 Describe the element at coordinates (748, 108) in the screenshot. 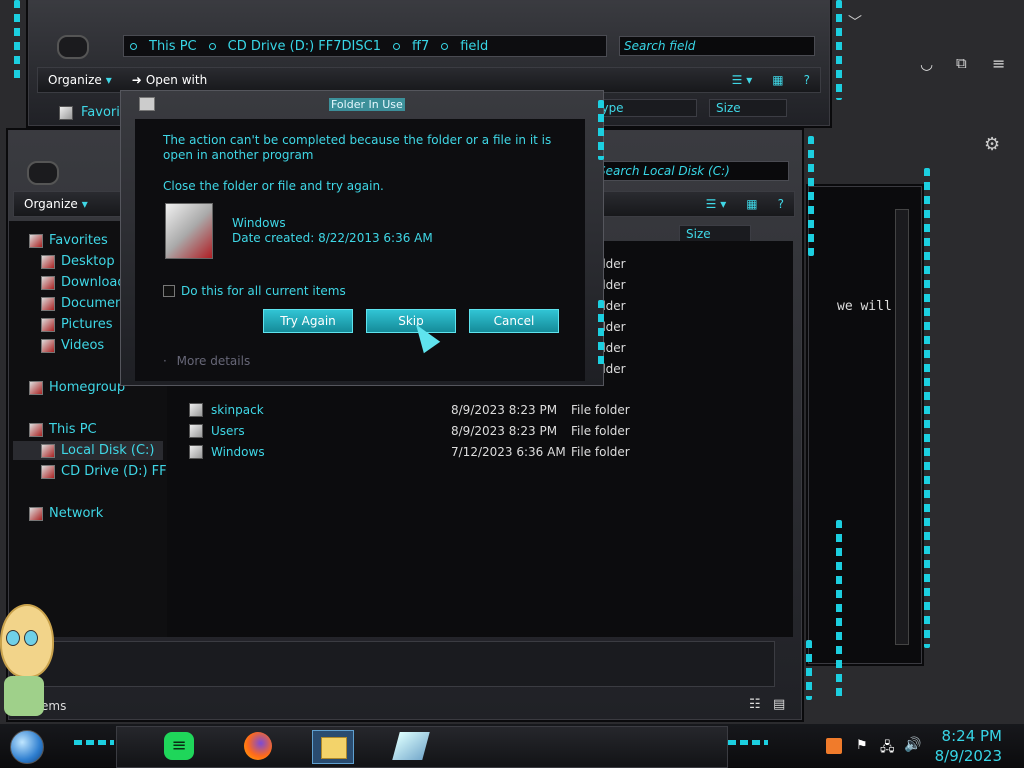

I see `col-size: Size` at that location.